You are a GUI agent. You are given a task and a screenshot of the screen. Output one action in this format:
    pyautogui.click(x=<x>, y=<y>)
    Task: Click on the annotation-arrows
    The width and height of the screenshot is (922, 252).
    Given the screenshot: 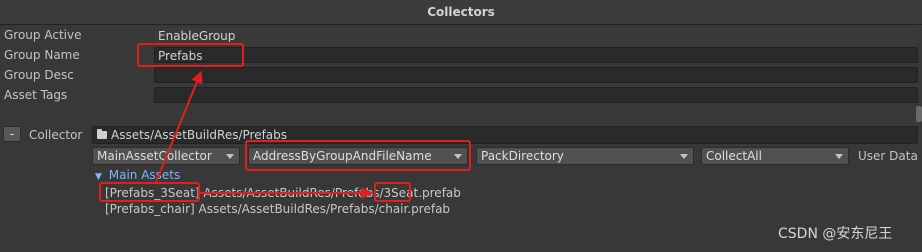 What is the action you would take?
    pyautogui.click(x=264, y=134)
    